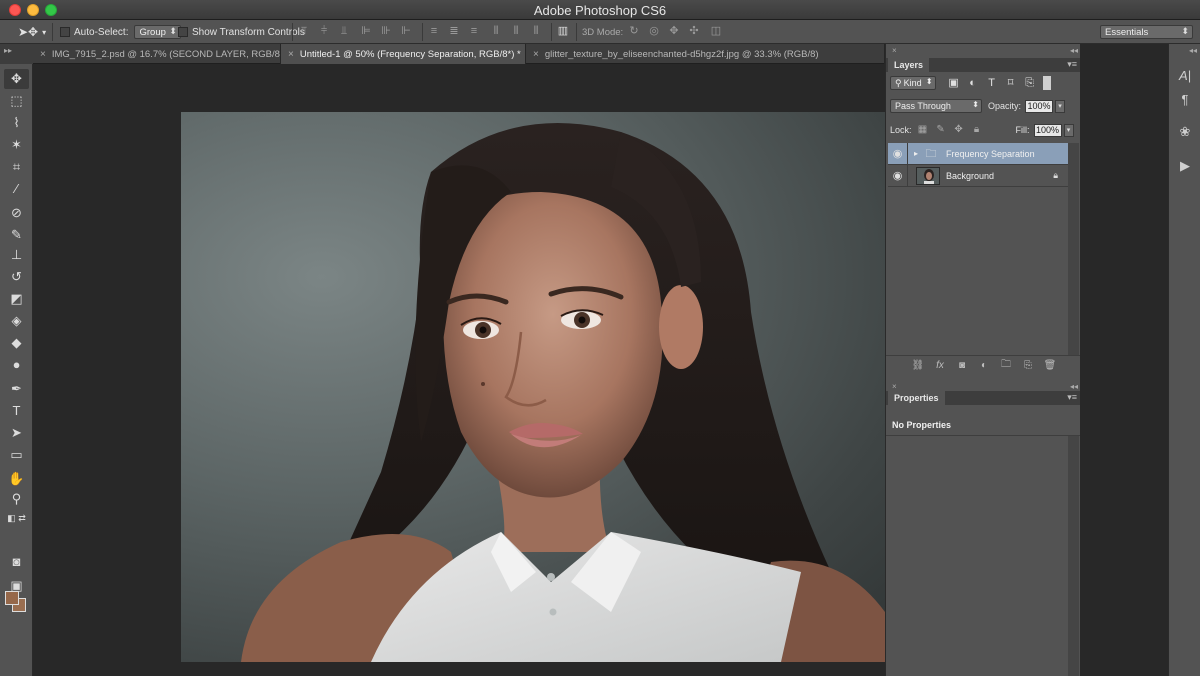 The width and height of the screenshot is (1200, 676). What do you see at coordinates (1050, 365) in the screenshot?
I see `trash-icon: 🗑` at bounding box center [1050, 365].